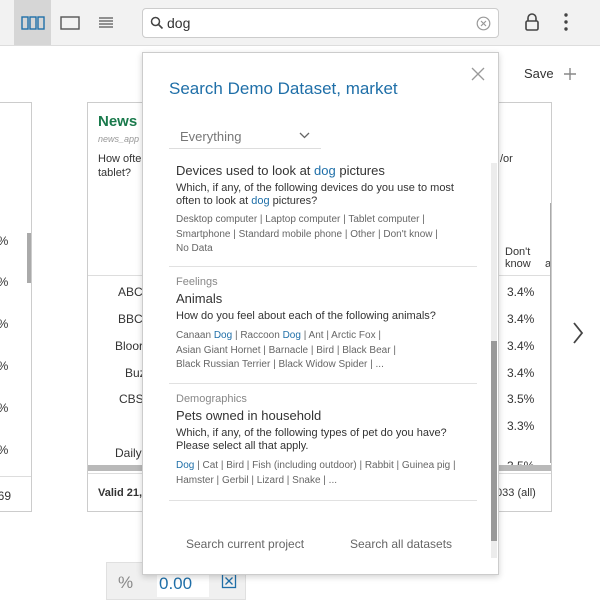 This screenshot has width=600, height=600. What do you see at coordinates (199, 298) in the screenshot?
I see `result-name: Animals` at bounding box center [199, 298].